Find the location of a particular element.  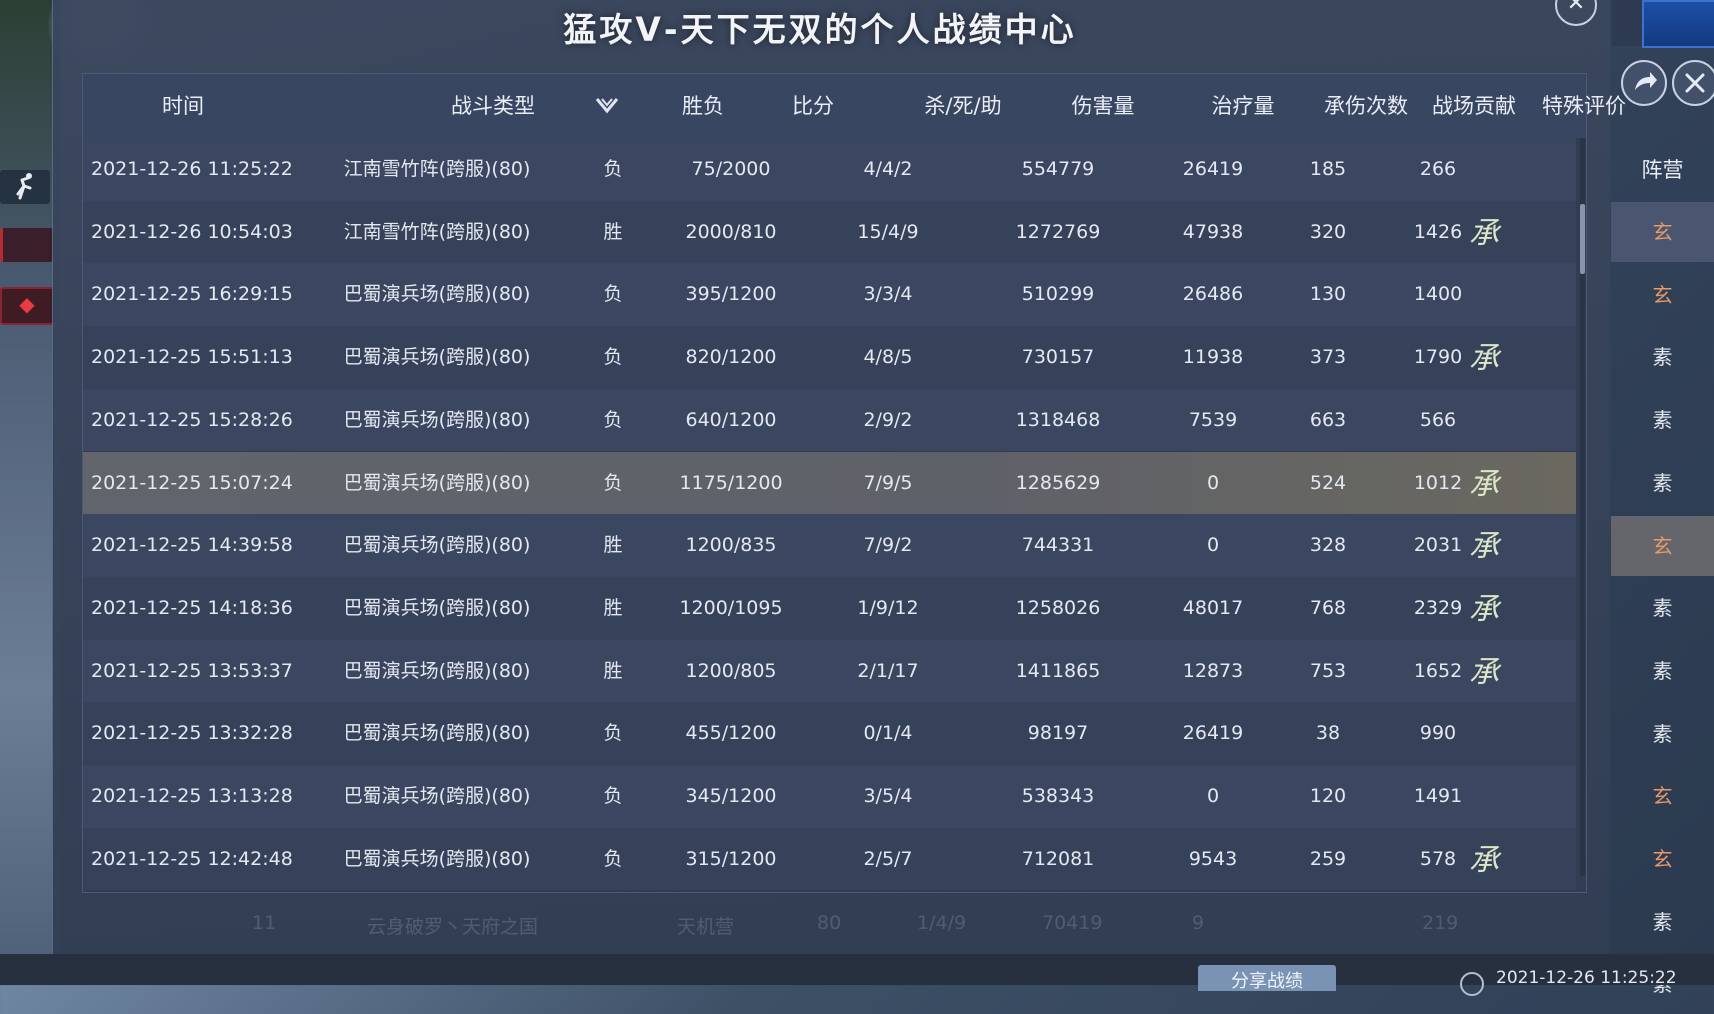

cell-healing: 26486 is located at coordinates (1213, 294).